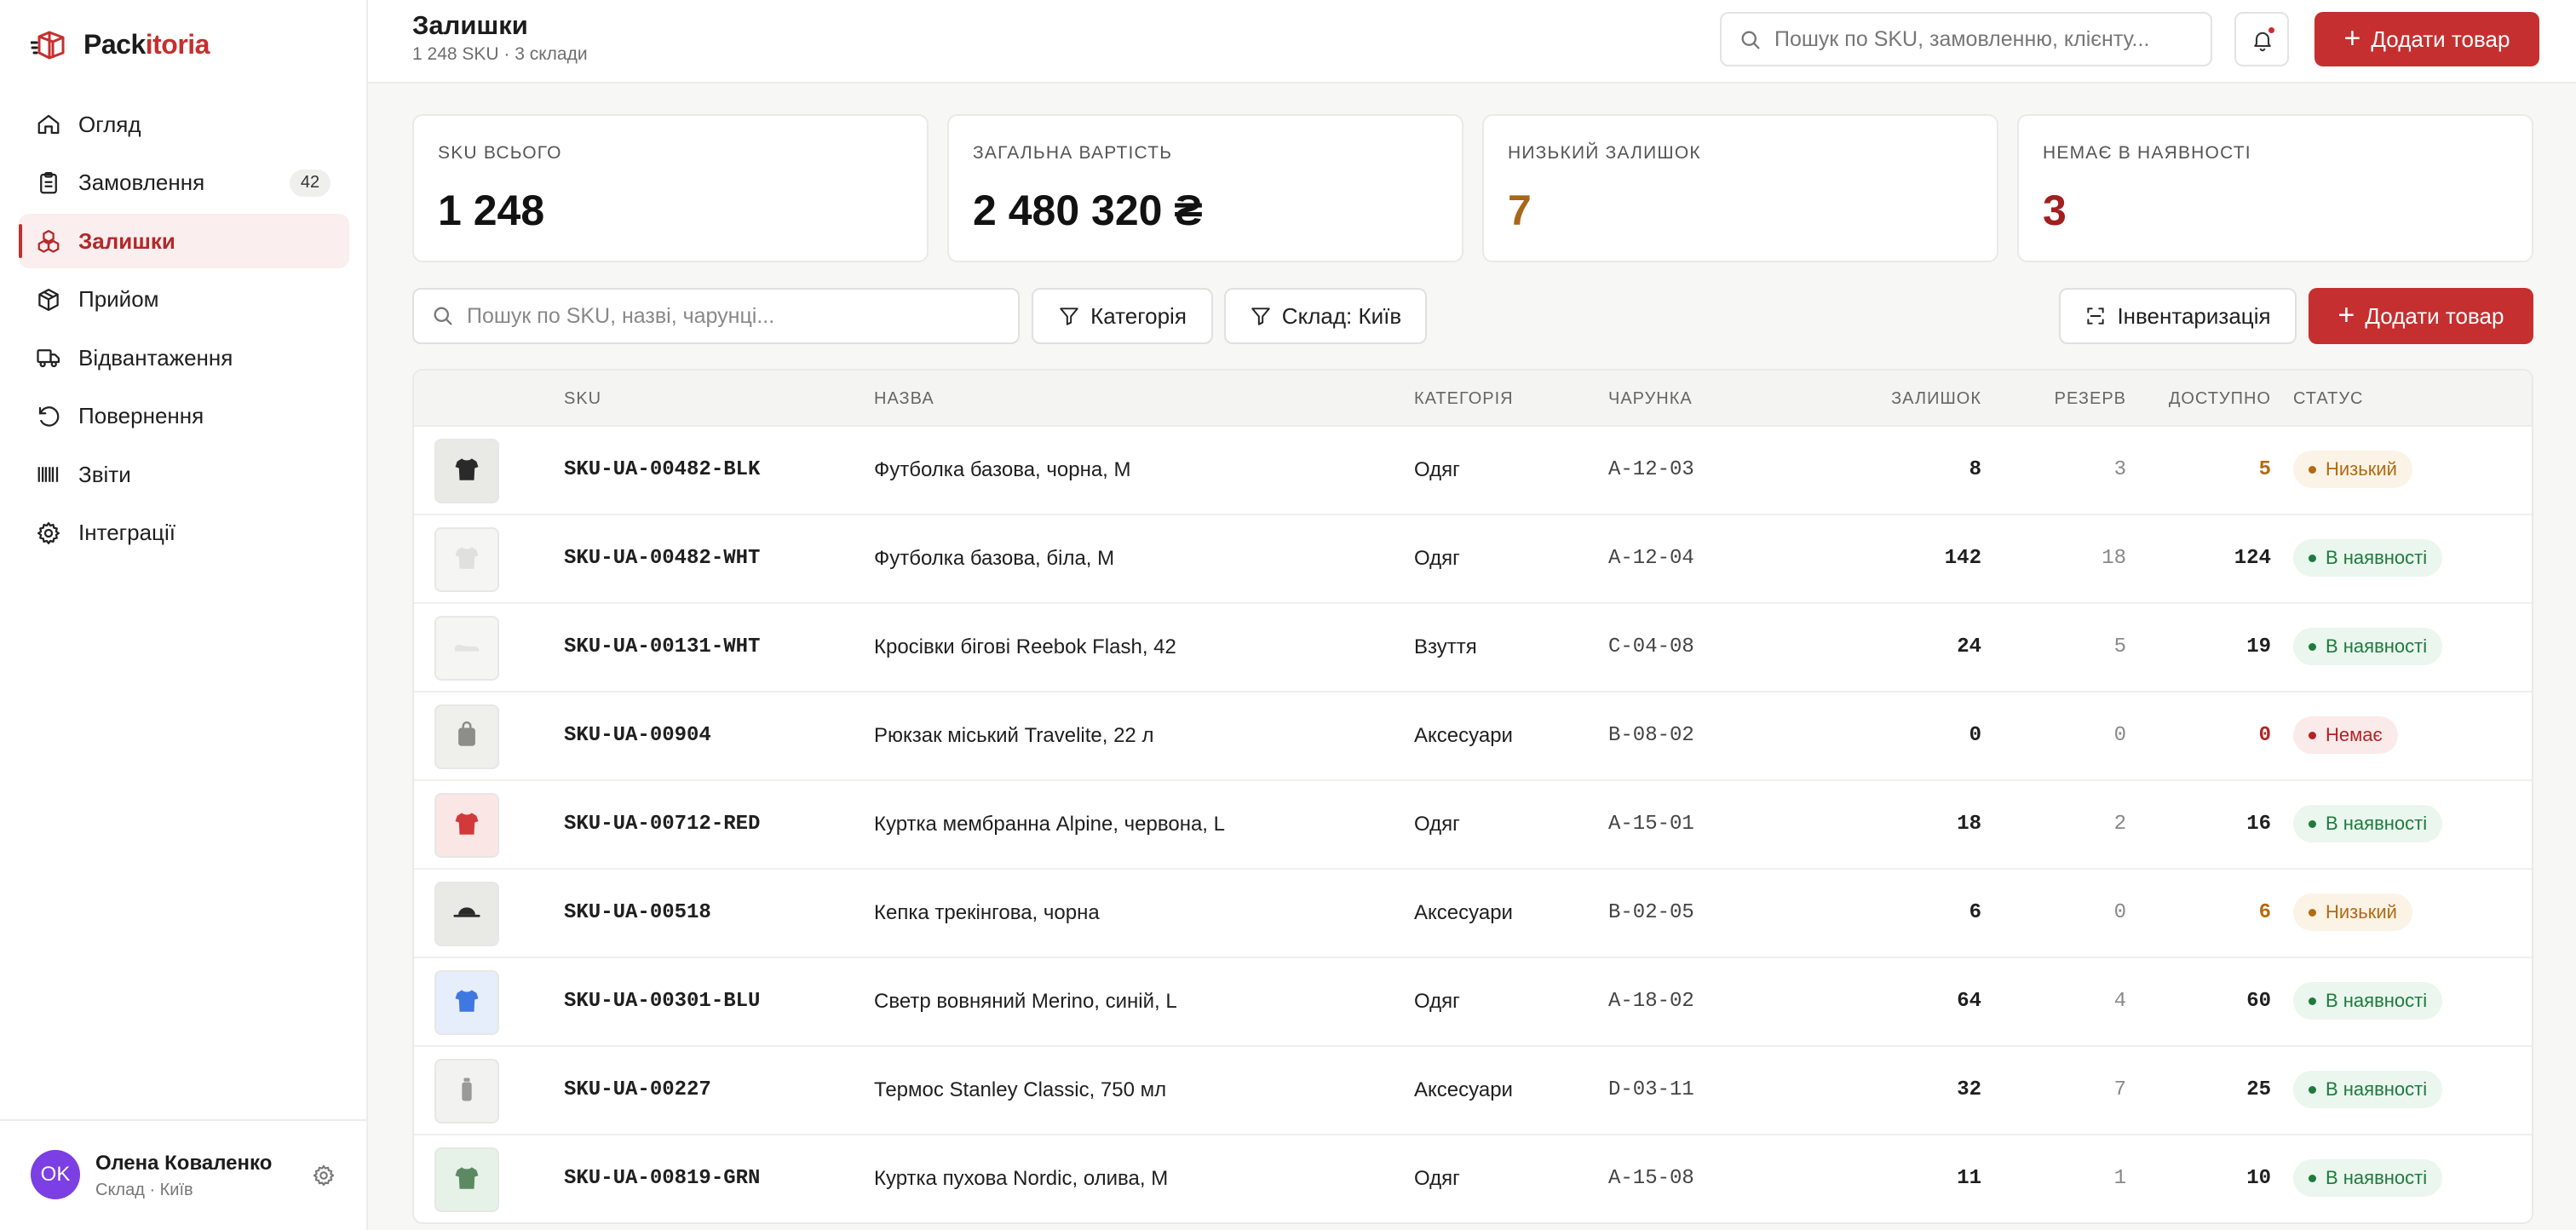  Describe the element at coordinates (1021, 1179) in the screenshot. I see `product-name: Куртка пухова Nordic, олива, M` at that location.